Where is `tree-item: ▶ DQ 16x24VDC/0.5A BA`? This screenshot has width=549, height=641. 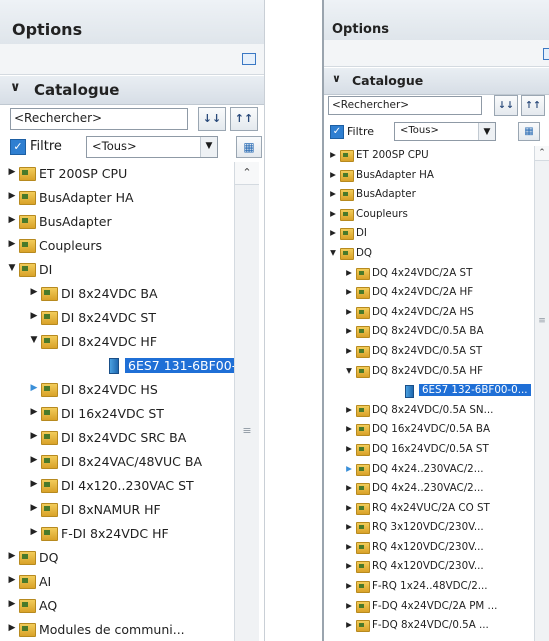
tree-item: ▶ DQ 16x24VDC/0.5A BA is located at coordinates (430, 430).